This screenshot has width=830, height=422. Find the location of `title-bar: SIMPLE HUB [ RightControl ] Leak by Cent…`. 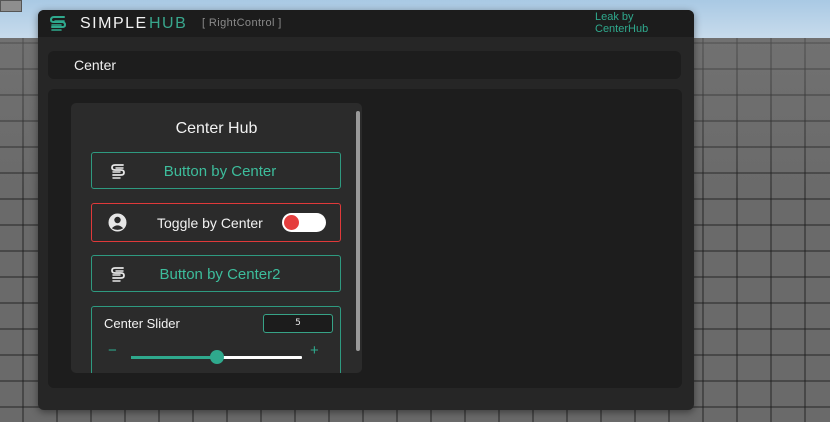

title-bar: SIMPLE HUB [ RightControl ] Leak by Cent… is located at coordinates (366, 23).